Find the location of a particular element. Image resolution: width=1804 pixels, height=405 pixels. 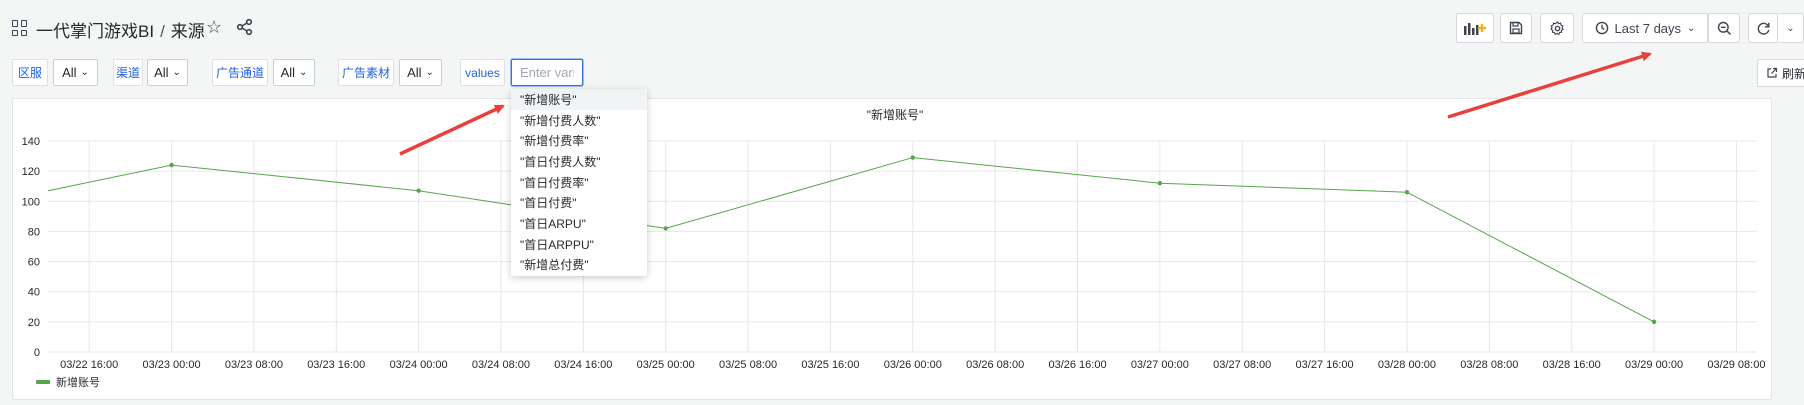

x-tick-label: 03/24 16:00 is located at coordinates (583, 365).